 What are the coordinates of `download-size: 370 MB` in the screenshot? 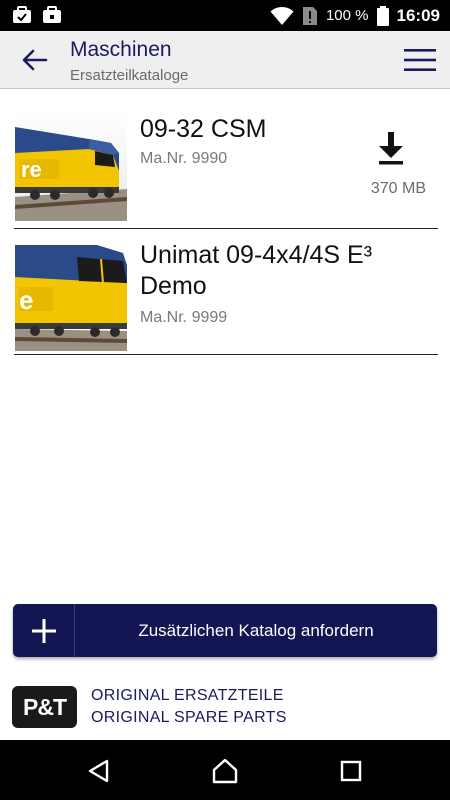 It's located at (398, 188).